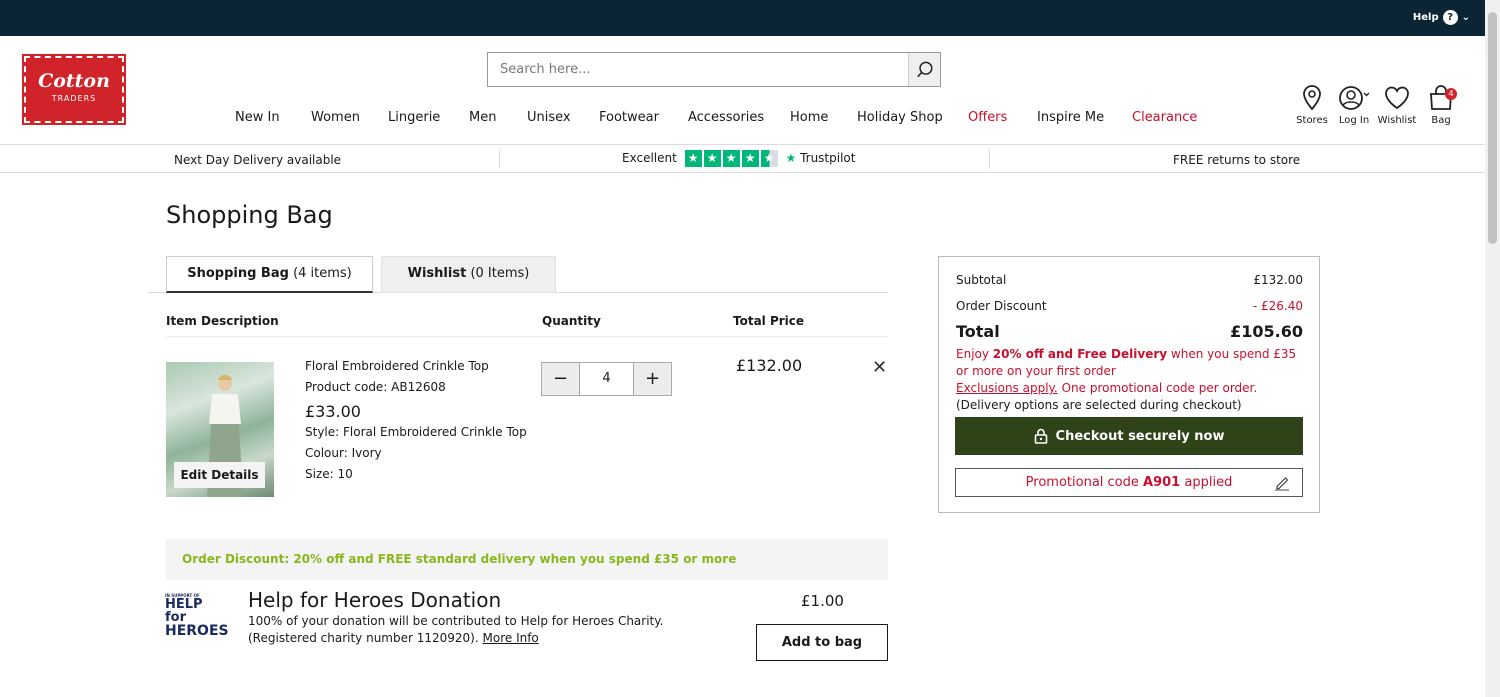  What do you see at coordinates (482, 117) in the screenshot?
I see `nav-men: Men` at bounding box center [482, 117].